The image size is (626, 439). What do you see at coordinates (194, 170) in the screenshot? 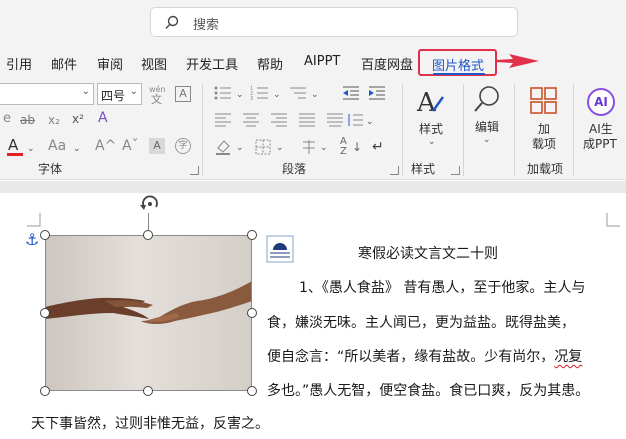
I see `font-dialog-launcher-icon` at bounding box center [194, 170].